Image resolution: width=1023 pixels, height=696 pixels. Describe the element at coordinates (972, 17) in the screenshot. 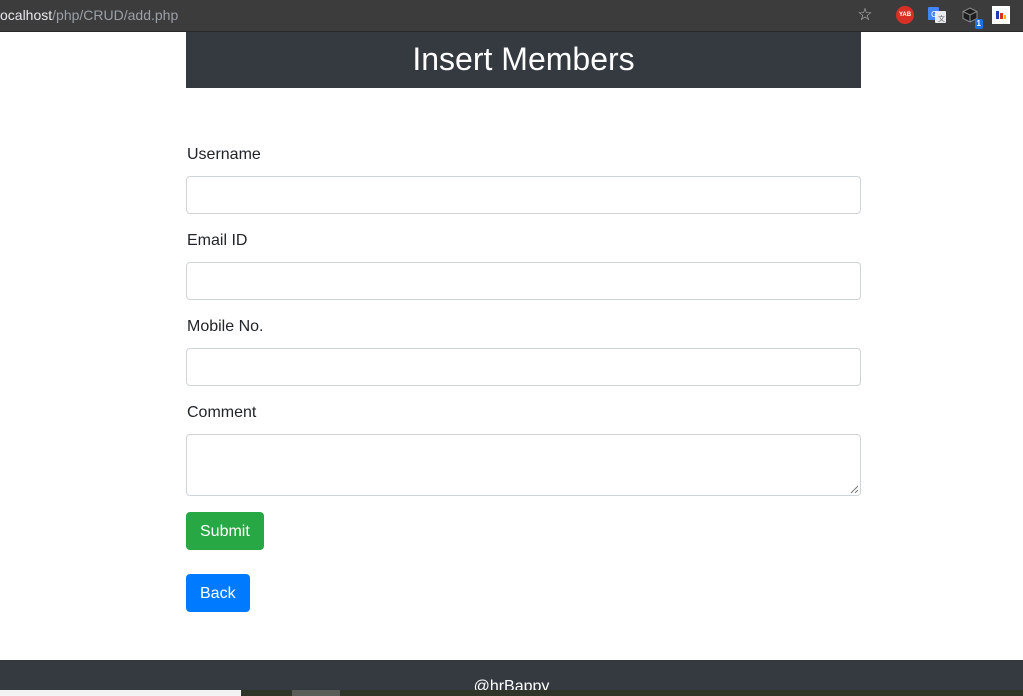

I see `cube-extension-icon: 1` at that location.